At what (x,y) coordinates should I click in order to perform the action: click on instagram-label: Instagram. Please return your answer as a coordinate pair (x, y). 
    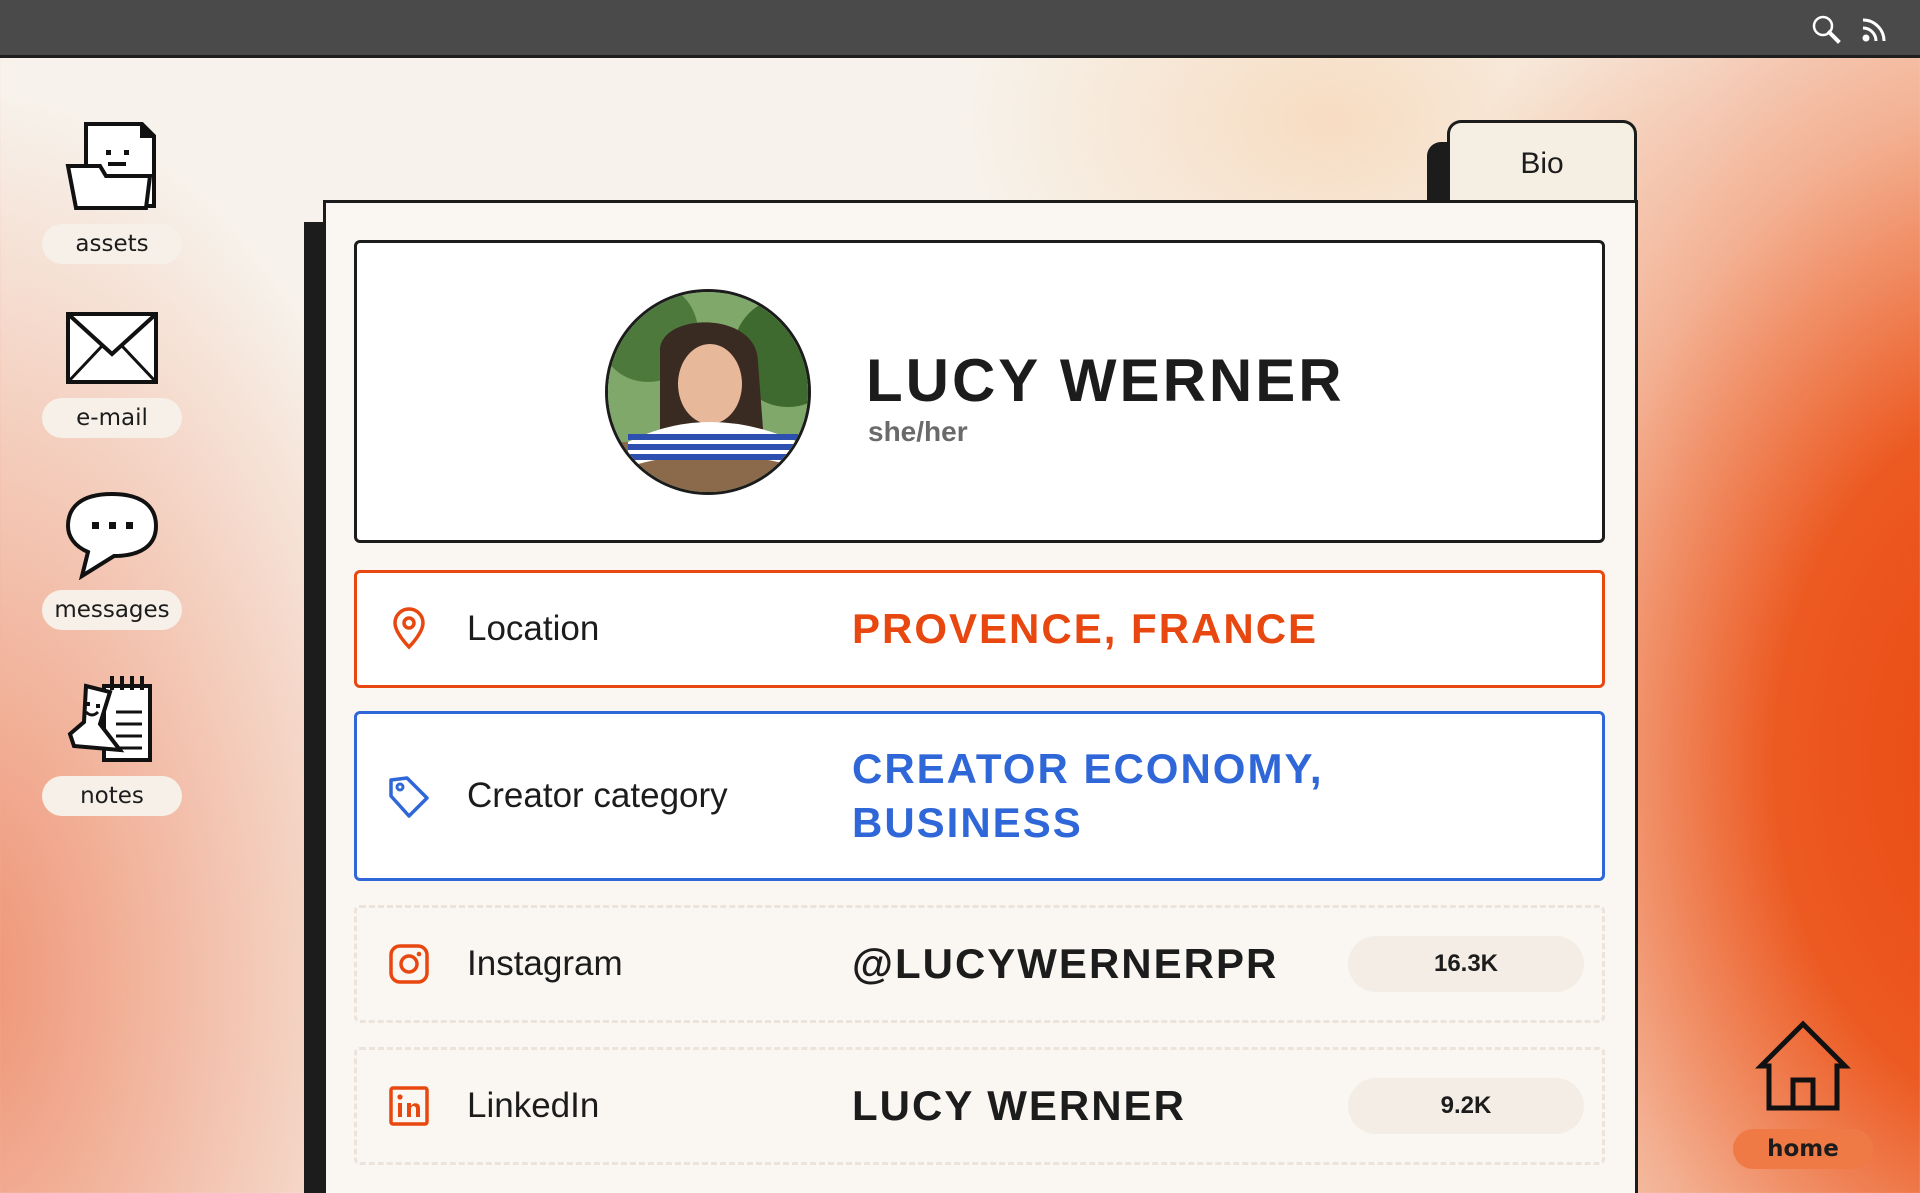
    Looking at the image, I should click on (545, 963).